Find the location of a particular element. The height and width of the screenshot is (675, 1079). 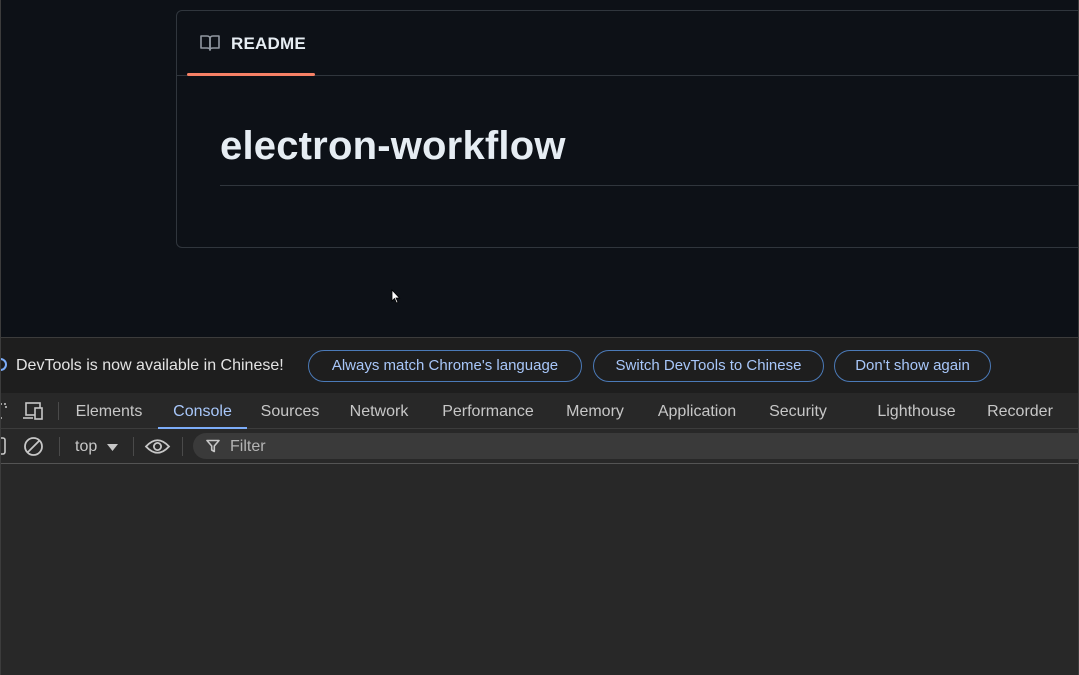

tab-console: Console is located at coordinates (202, 411).